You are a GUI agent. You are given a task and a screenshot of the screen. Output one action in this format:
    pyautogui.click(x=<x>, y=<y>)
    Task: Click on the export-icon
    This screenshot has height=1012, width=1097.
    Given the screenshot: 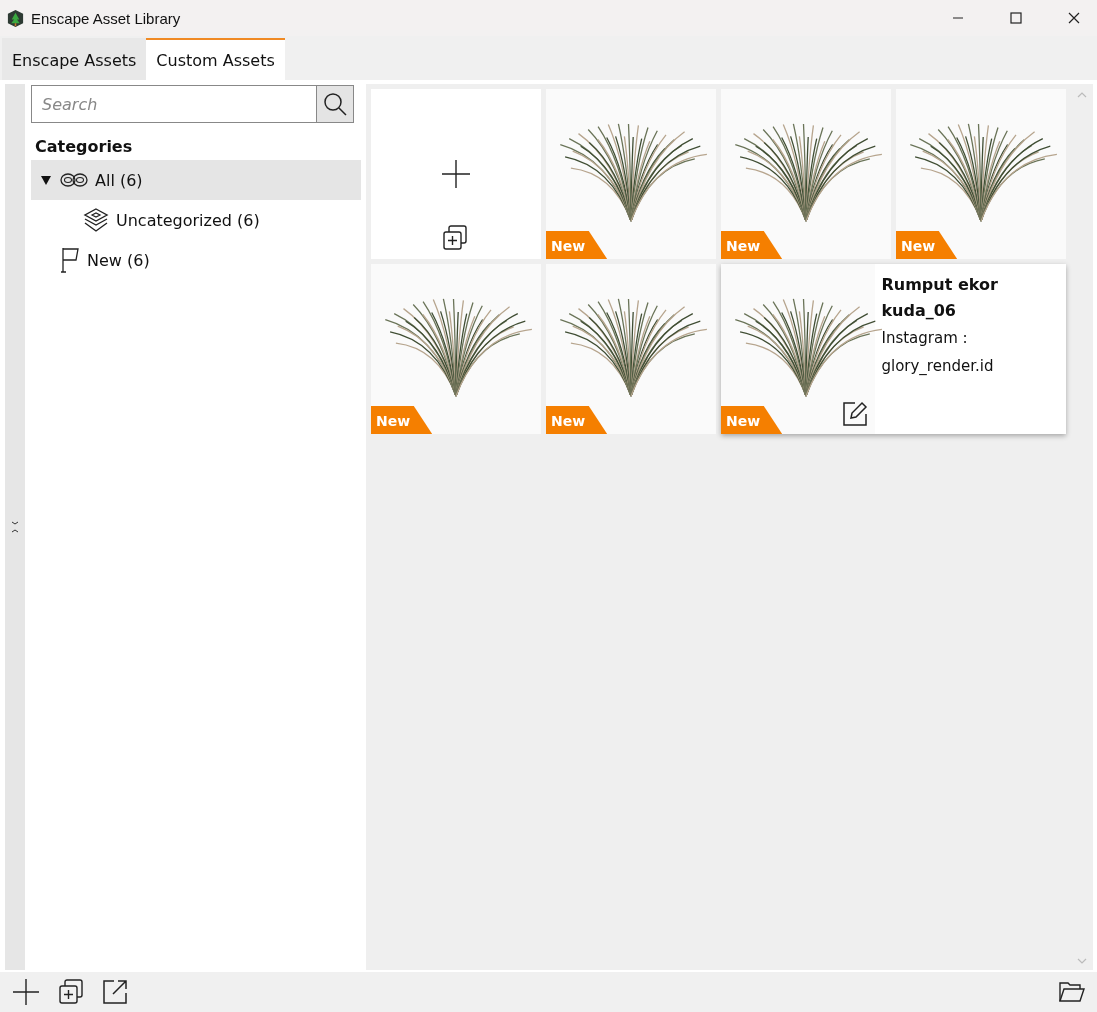 What is the action you would take?
    pyautogui.click(x=115, y=992)
    